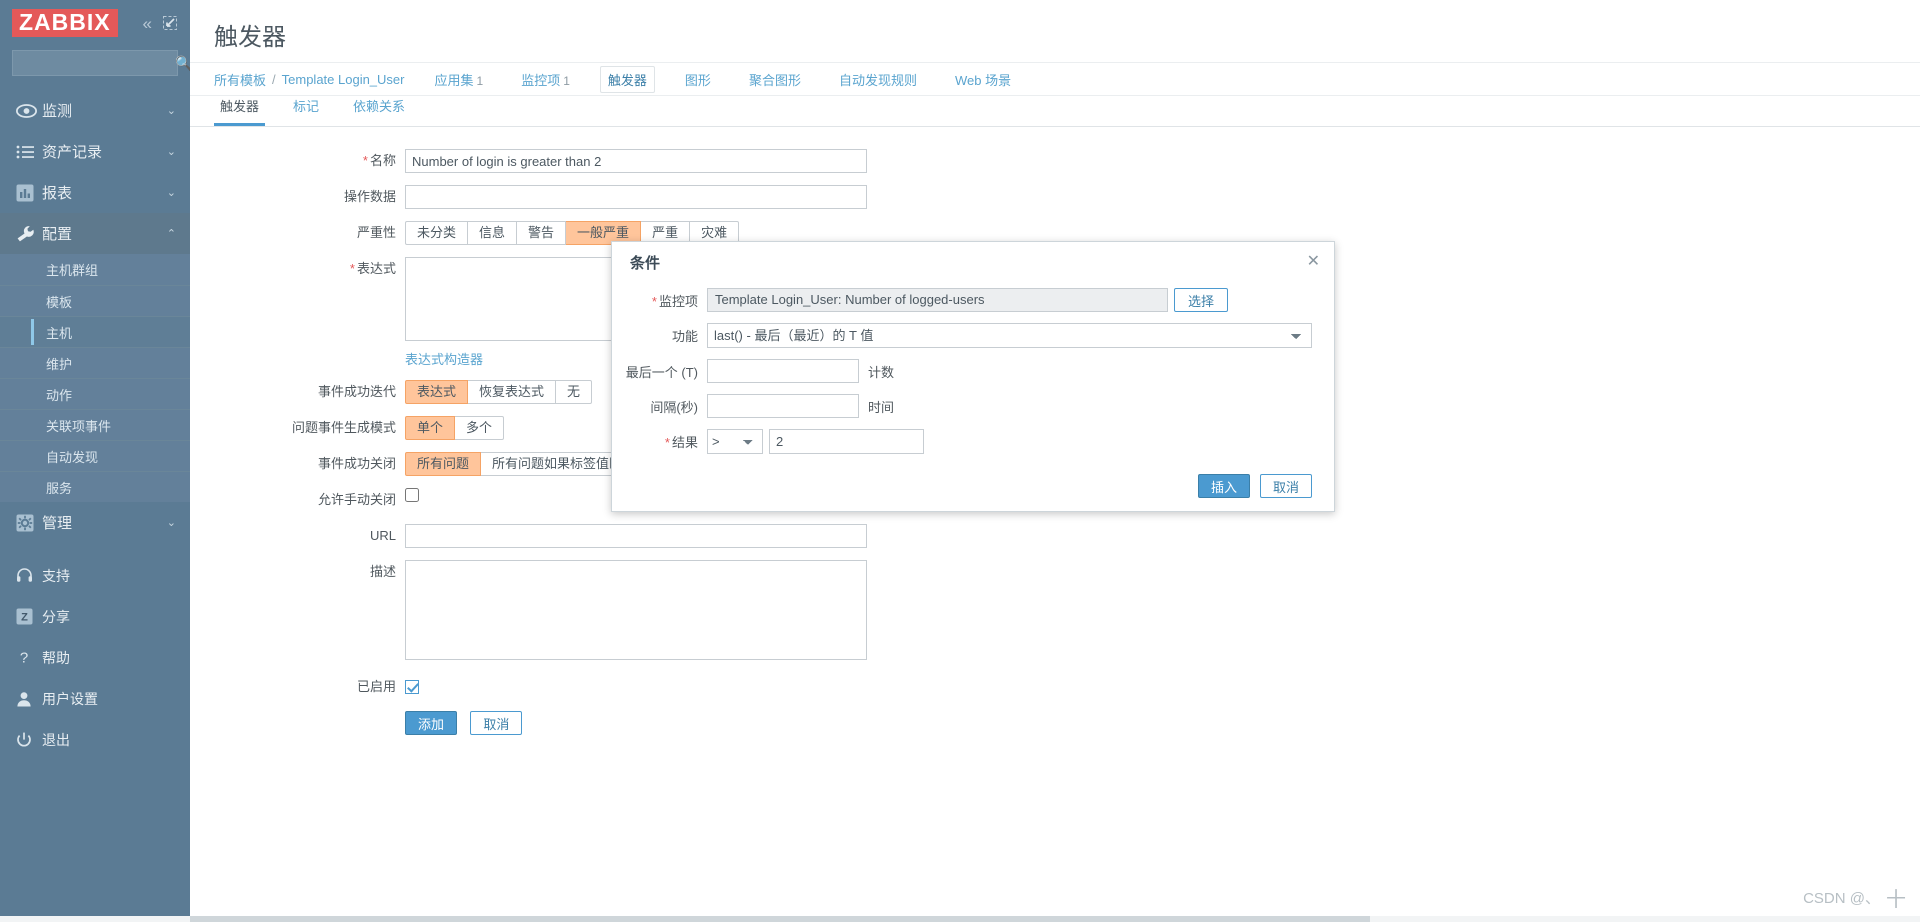  Describe the element at coordinates (1201, 300) in the screenshot. I see `dialog-select-button: 选择` at that location.